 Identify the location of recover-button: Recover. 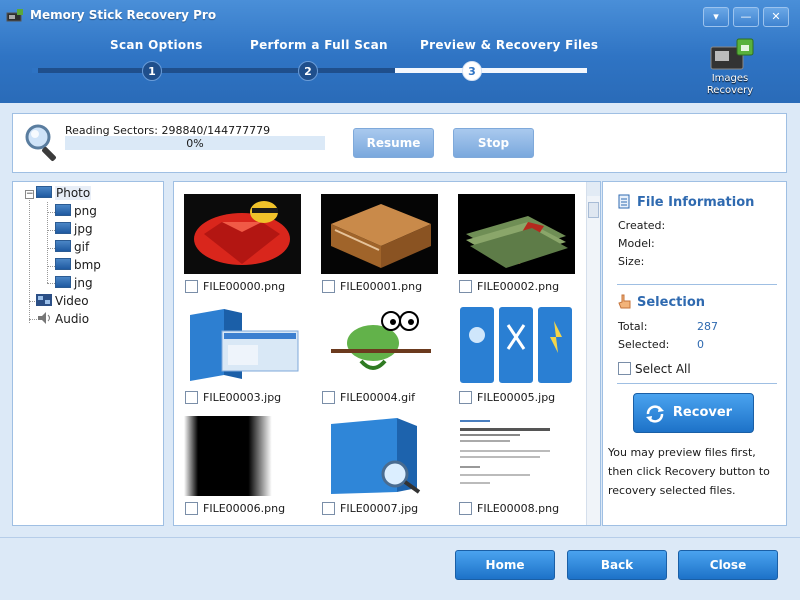
(693, 413).